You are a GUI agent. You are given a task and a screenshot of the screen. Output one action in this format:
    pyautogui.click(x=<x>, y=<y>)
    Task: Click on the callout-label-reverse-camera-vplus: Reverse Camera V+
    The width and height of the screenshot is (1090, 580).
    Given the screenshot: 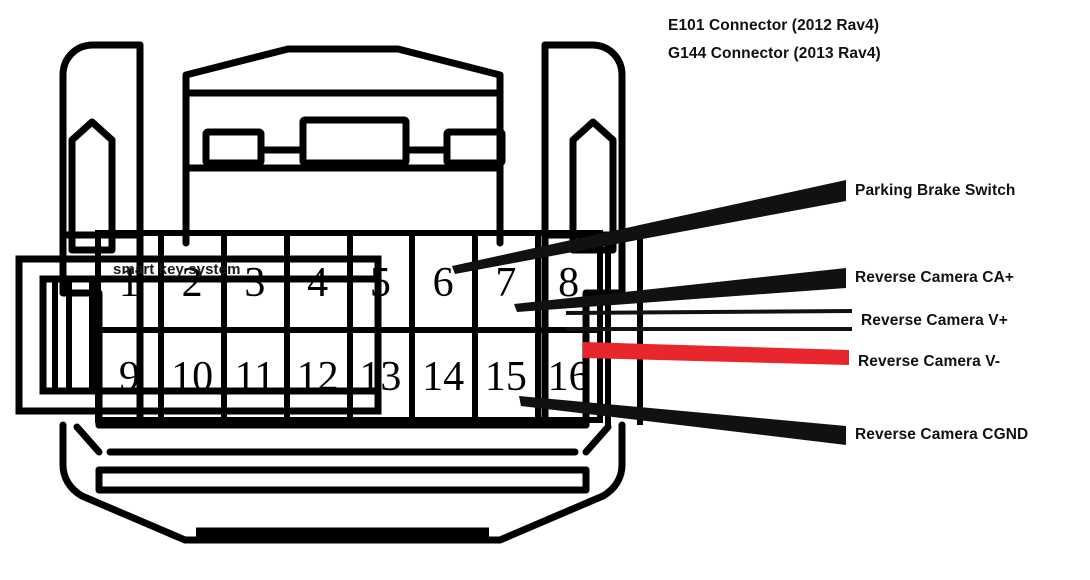 What is the action you would take?
    pyautogui.click(x=934, y=320)
    